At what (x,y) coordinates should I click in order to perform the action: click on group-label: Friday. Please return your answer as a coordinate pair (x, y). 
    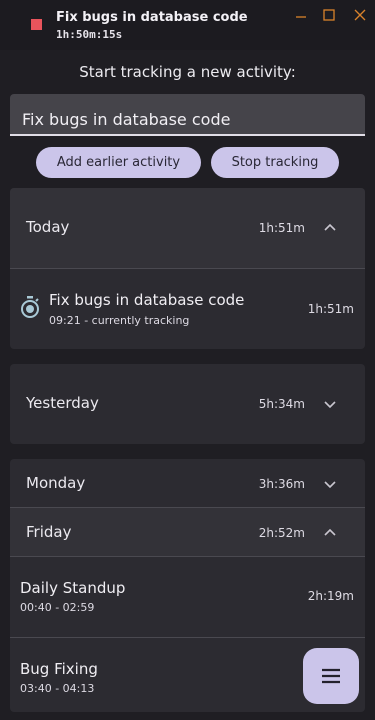
    Looking at the image, I should click on (49, 532).